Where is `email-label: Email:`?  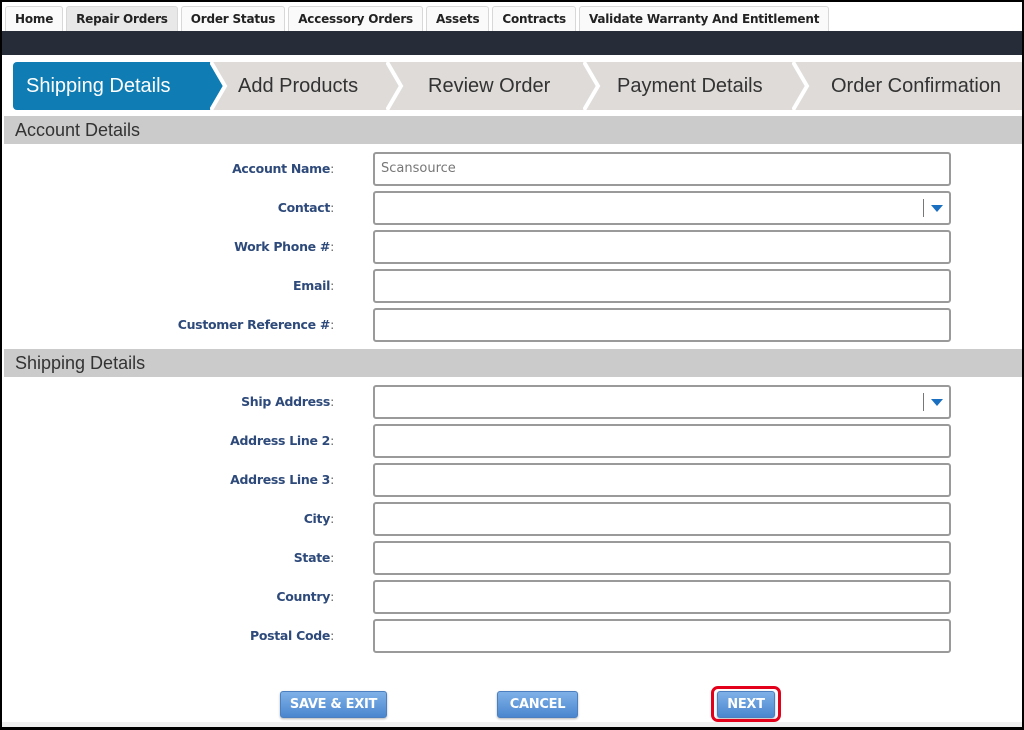 email-label: Email: is located at coordinates (313, 285).